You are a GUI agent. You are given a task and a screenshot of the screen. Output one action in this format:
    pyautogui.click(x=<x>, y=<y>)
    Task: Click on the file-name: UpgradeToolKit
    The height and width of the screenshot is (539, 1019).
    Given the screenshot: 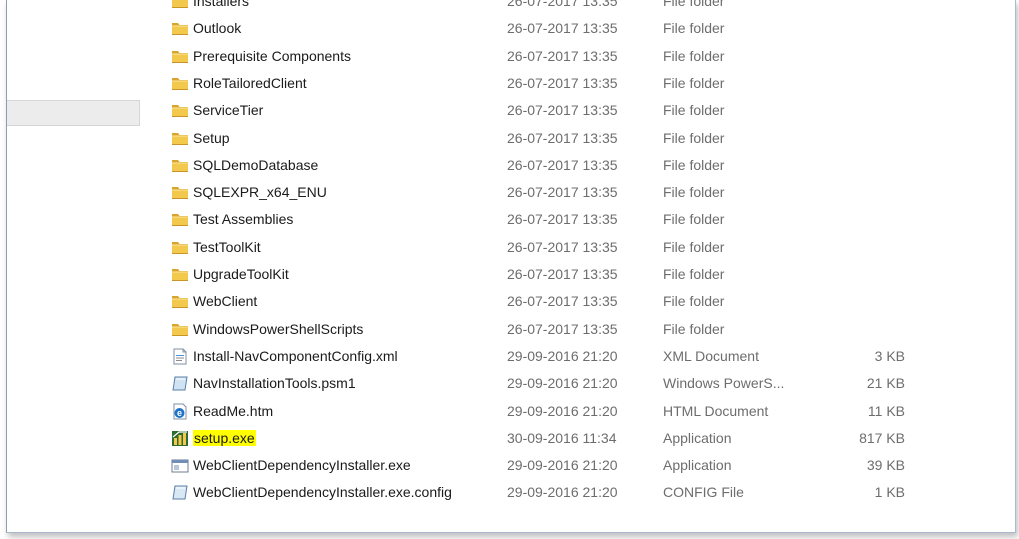 What is the action you would take?
    pyautogui.click(x=241, y=274)
    